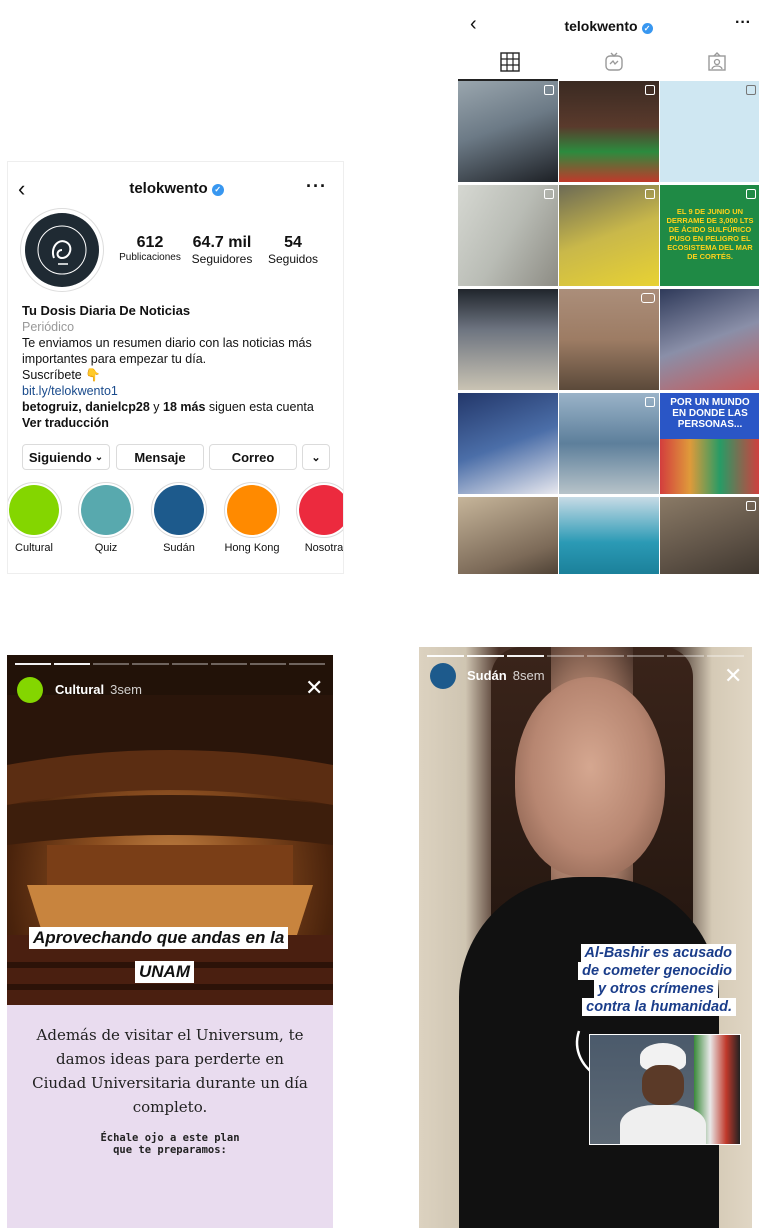 The width and height of the screenshot is (759, 1228). I want to click on message-button: Mensaje, so click(160, 457).